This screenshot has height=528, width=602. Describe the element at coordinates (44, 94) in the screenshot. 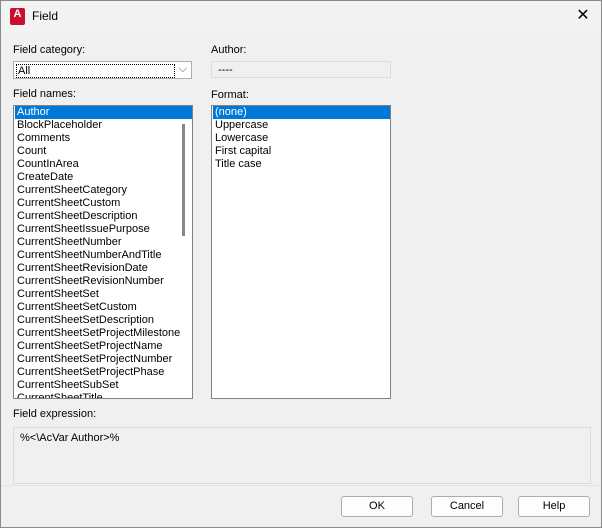

I see `field-names-label: Field names:` at that location.